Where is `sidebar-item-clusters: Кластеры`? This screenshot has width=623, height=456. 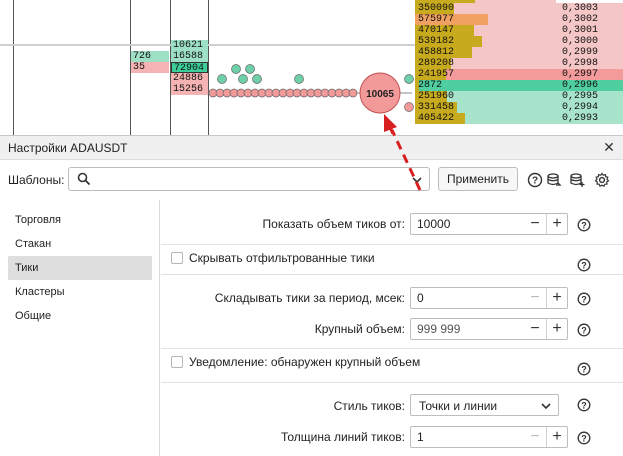
sidebar-item-clusters: Кластеры is located at coordinates (80, 292).